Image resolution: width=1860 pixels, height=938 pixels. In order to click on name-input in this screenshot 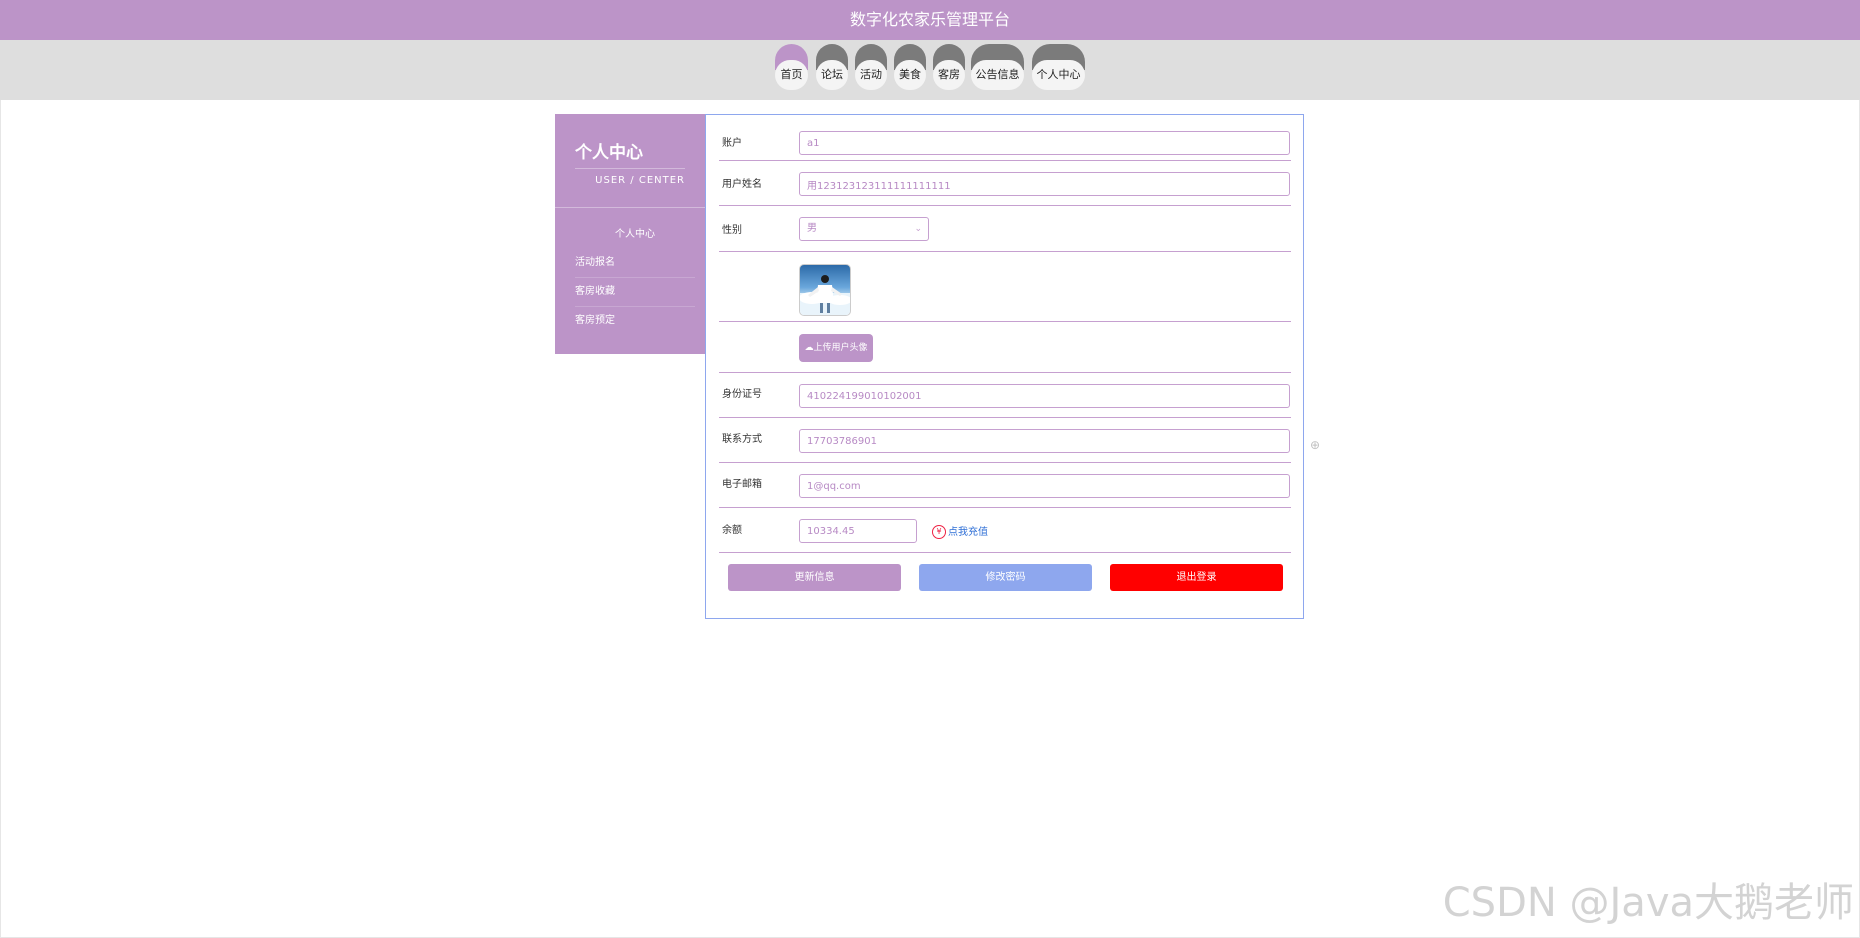, I will do `click(1044, 184)`.